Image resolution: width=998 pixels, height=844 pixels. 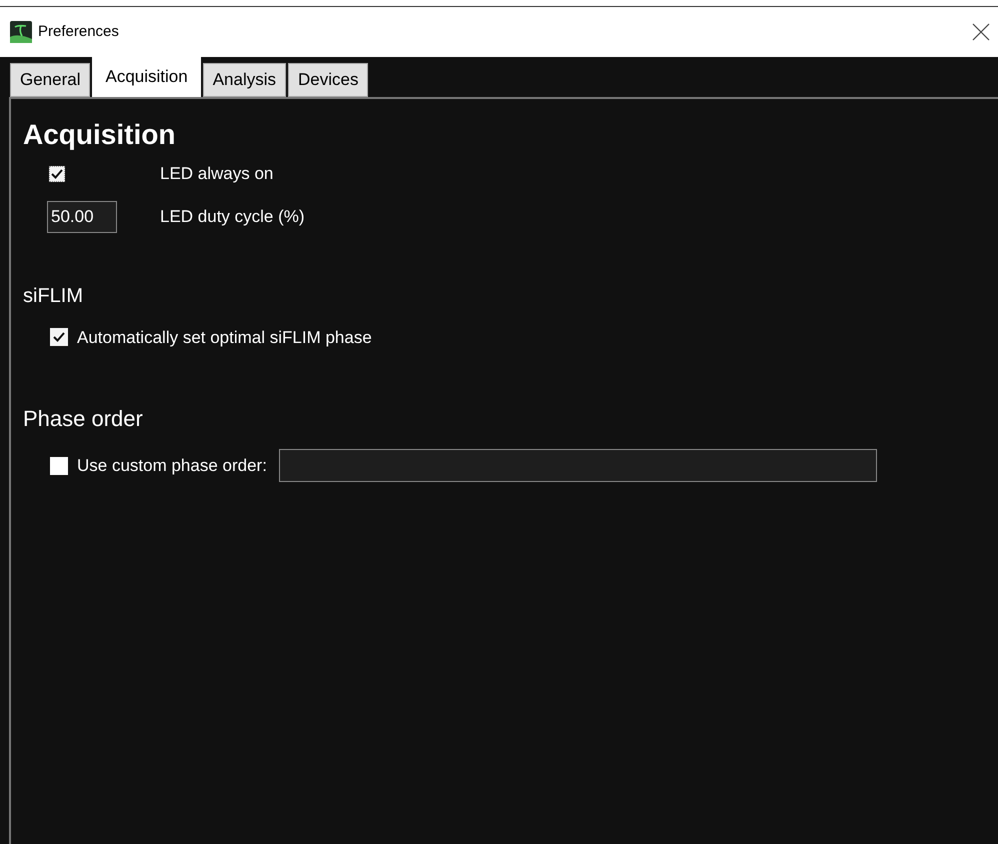 I want to click on app-logo-icon, so click(x=21, y=32).